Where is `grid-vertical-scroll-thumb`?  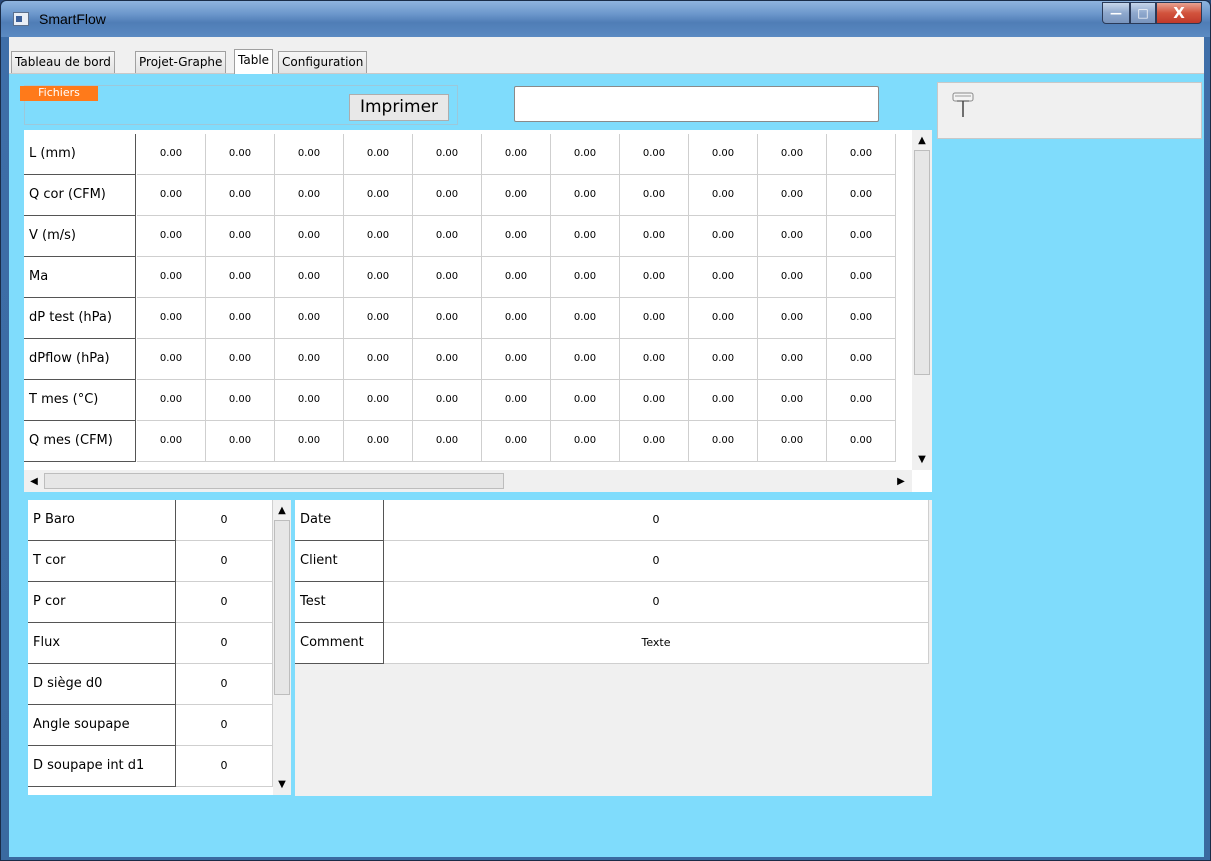
grid-vertical-scroll-thumb is located at coordinates (922, 262).